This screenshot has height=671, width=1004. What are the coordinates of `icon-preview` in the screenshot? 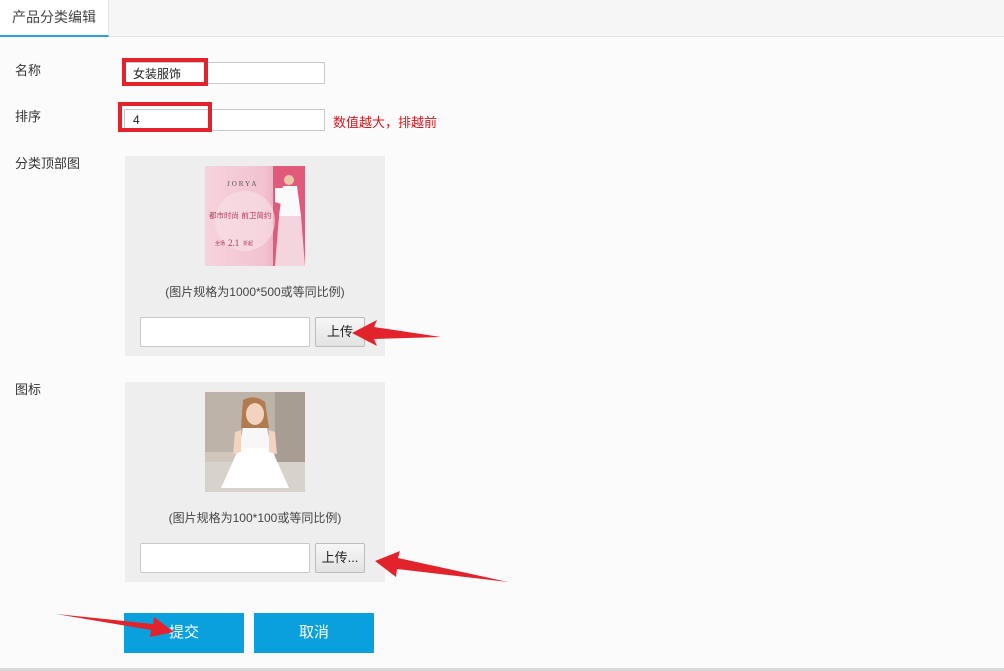 It's located at (255, 442).